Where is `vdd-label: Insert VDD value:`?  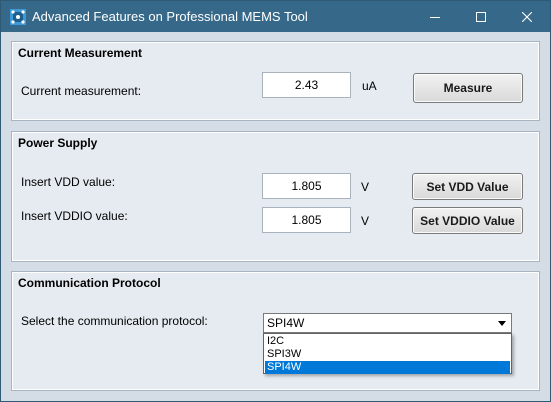
vdd-label: Insert VDD value: is located at coordinates (68, 182).